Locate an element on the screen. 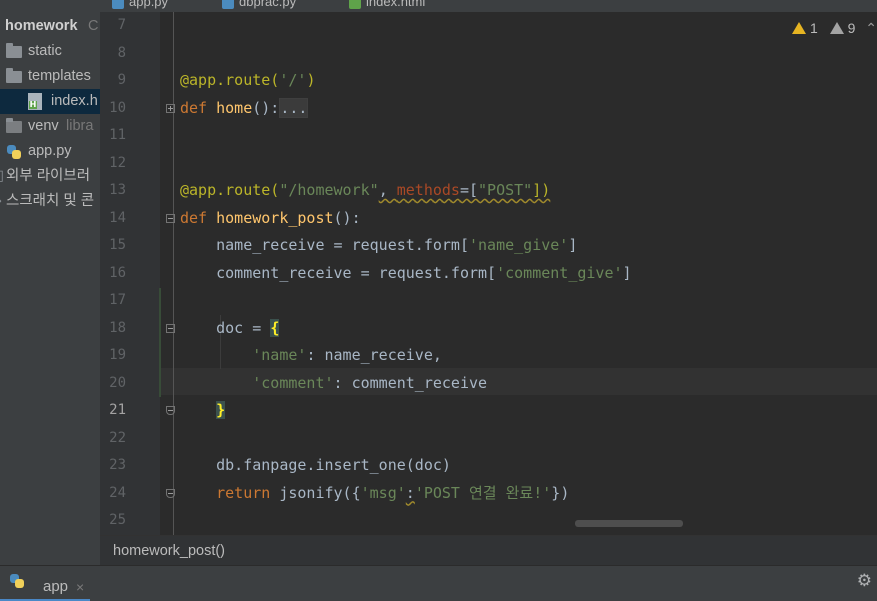  breadcrumb-item: homework_post() is located at coordinates (162, 551).